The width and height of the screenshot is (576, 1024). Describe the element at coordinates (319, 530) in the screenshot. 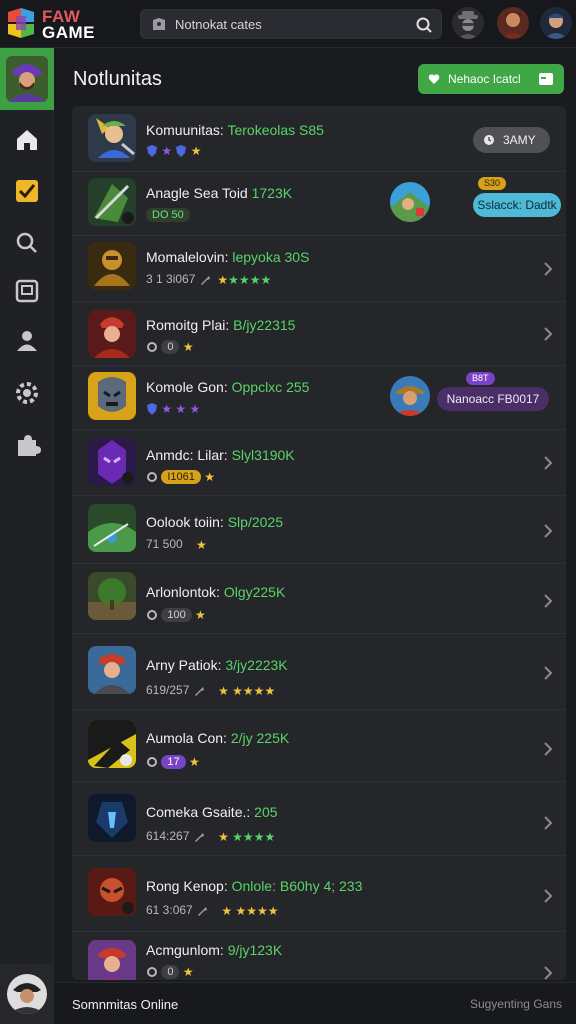

I see `list-item: Oolook toiin: Slp/2025 71 500 ★` at that location.